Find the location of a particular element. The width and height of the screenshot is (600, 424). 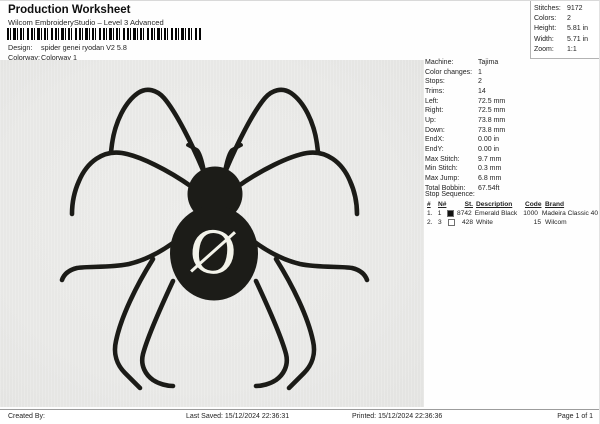

detail-row-endy: EndY: 0.00 in is located at coordinates (462, 149).